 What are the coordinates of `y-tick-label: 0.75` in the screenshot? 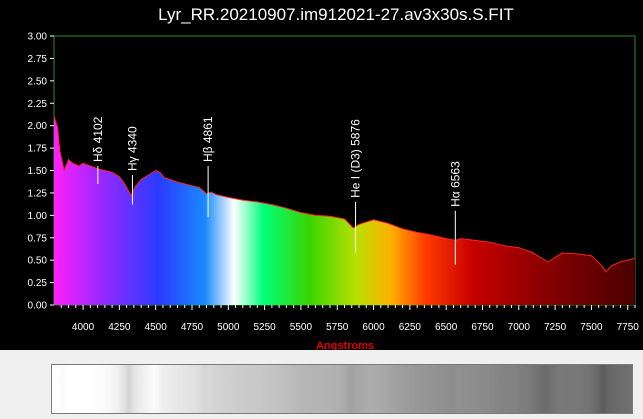 It's located at (38, 238).